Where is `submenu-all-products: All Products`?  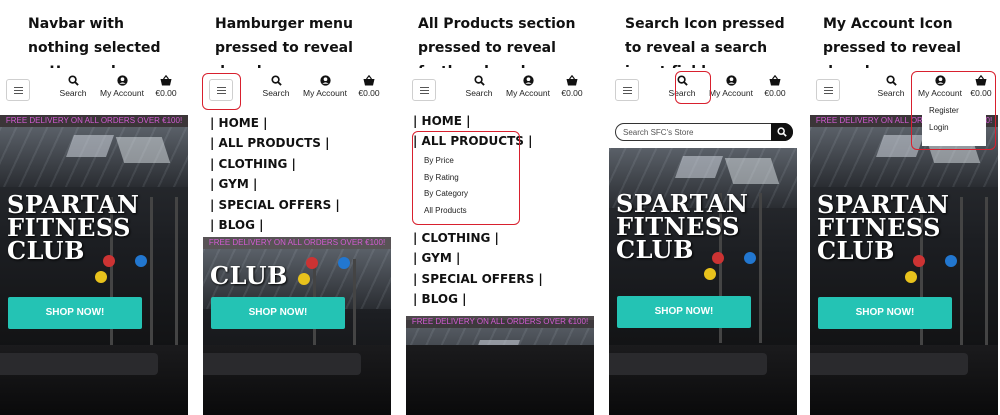
submenu-all-products: All Products is located at coordinates (500, 211).